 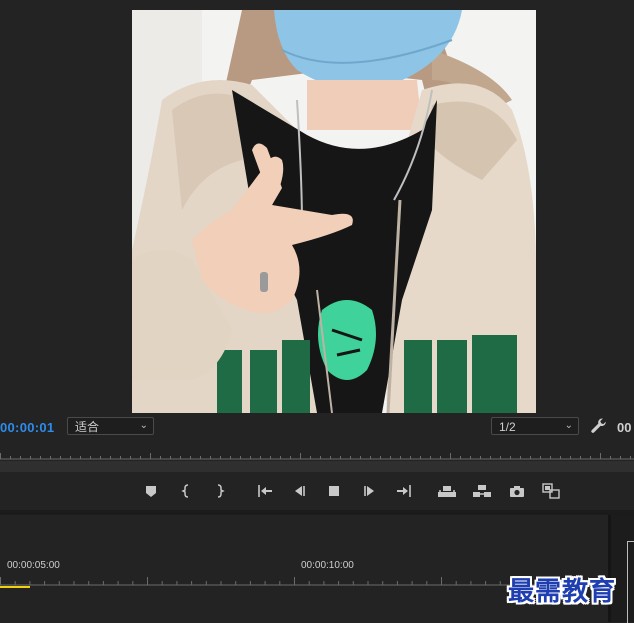 I want to click on comparison-icon, so click(x=551, y=491).